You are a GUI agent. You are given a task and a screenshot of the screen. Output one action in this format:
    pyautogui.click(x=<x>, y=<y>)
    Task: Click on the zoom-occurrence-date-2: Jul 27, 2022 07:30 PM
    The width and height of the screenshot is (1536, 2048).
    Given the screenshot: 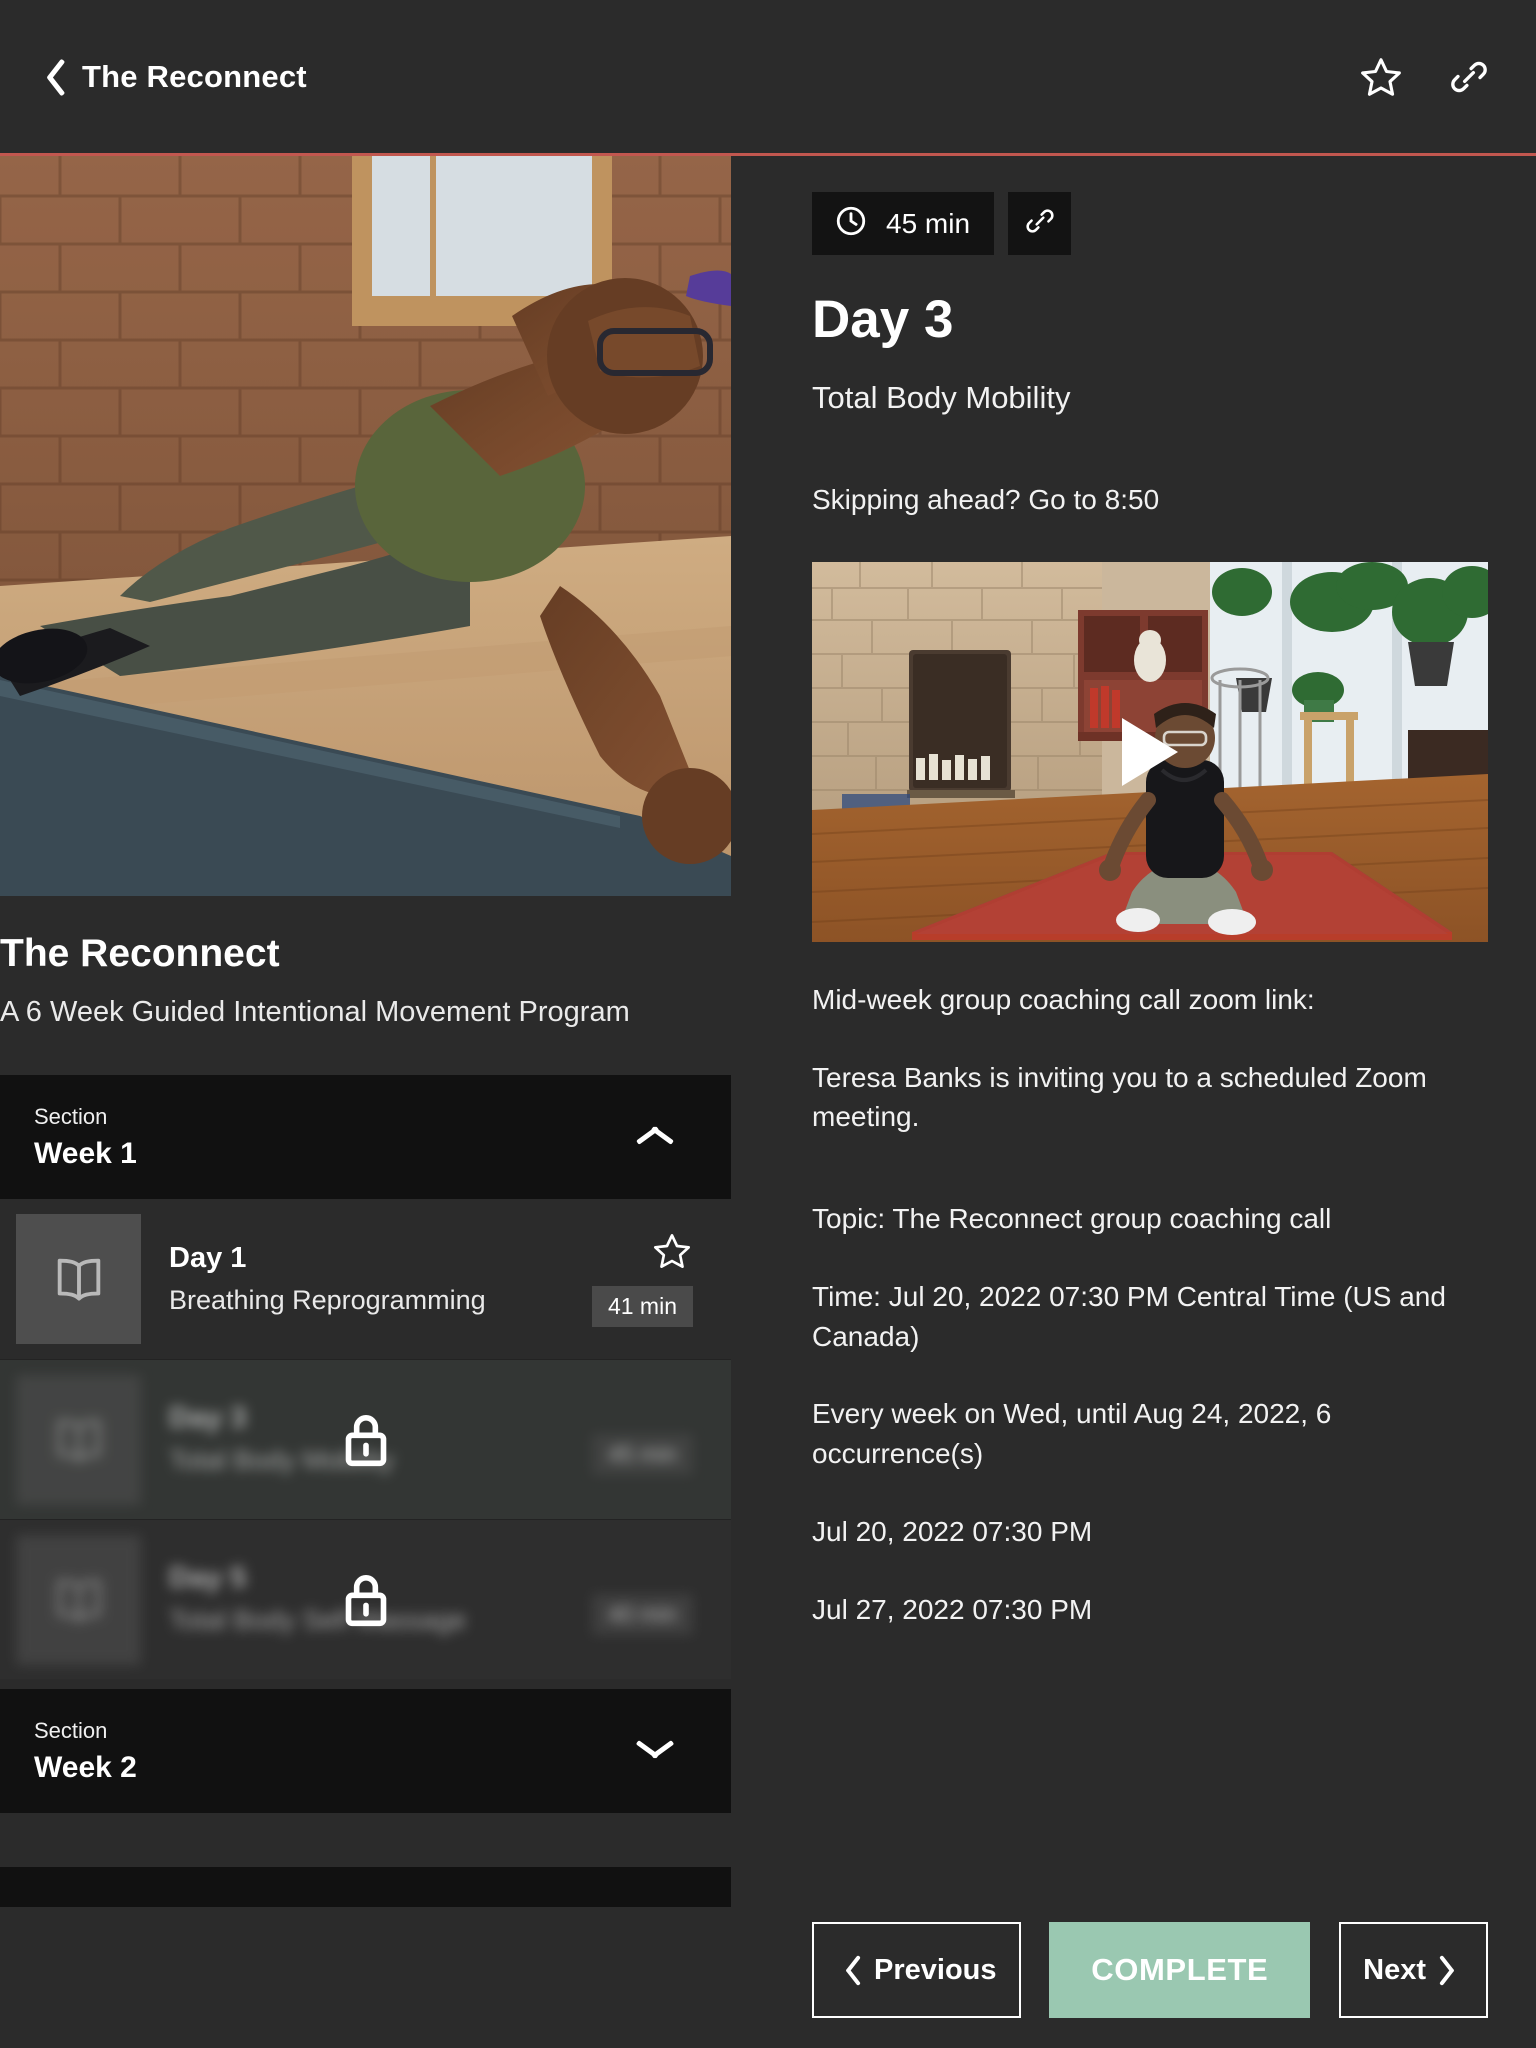 What is the action you would take?
    pyautogui.click(x=952, y=1609)
    